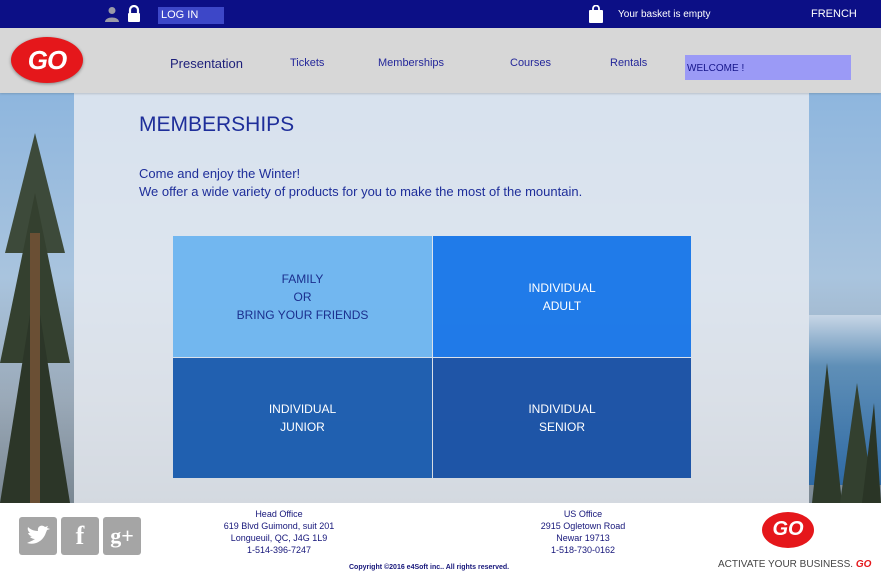  What do you see at coordinates (191, 15) in the screenshot?
I see `login-button: LOG IN` at bounding box center [191, 15].